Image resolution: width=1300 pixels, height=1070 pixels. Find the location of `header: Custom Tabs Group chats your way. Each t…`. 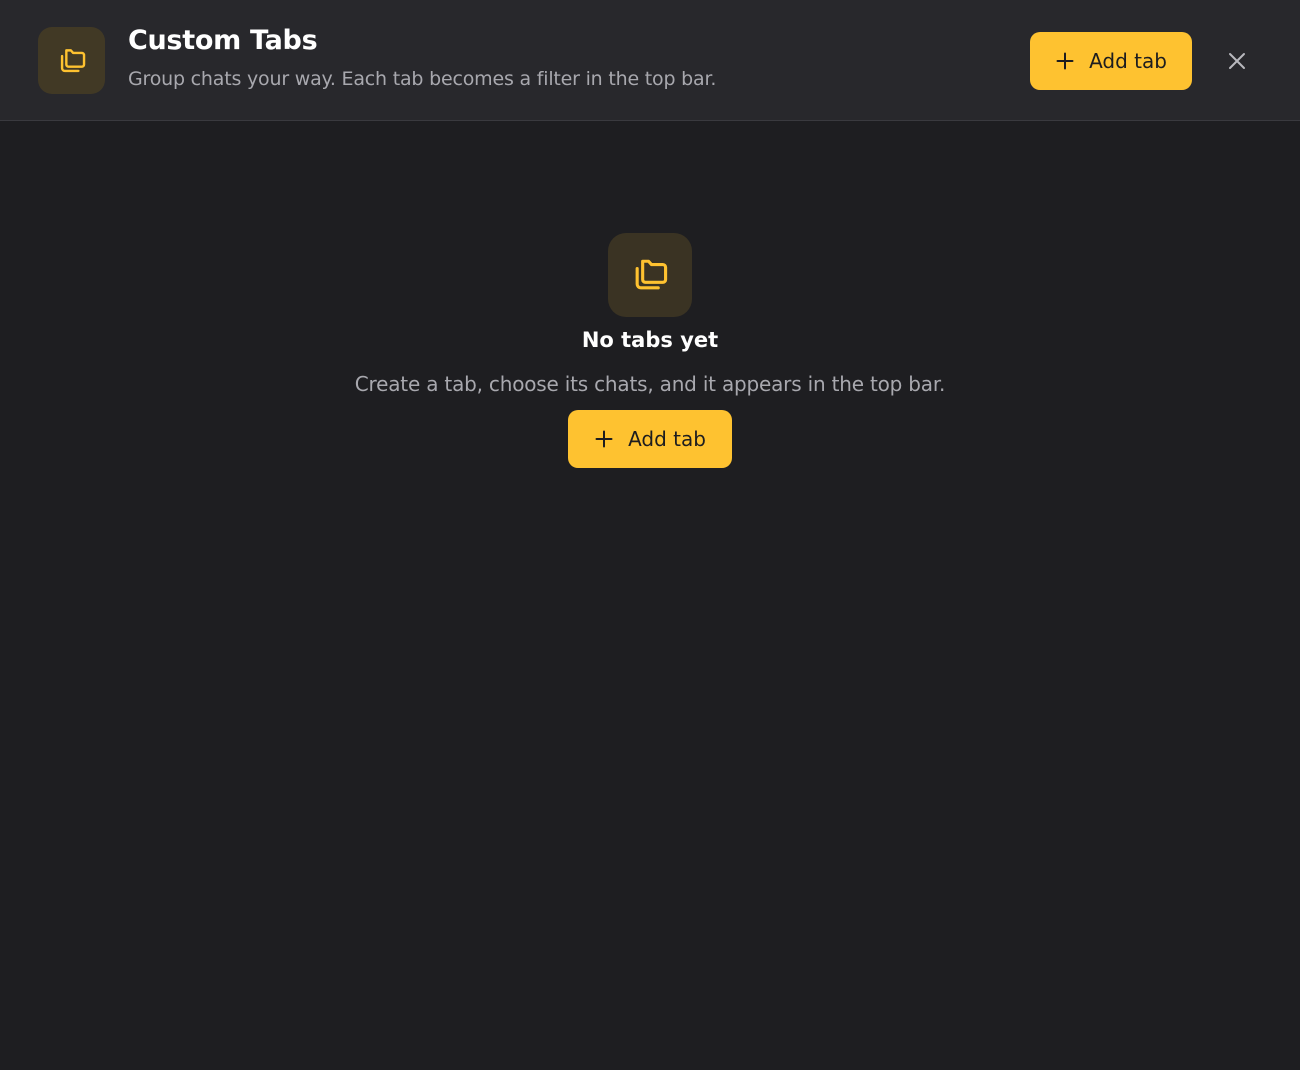

header: Custom Tabs Group chats your way. Each t… is located at coordinates (650, 60).